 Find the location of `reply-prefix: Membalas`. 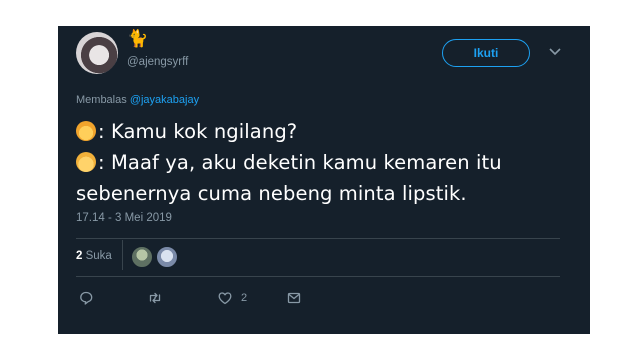

reply-prefix: Membalas is located at coordinates (101, 100).